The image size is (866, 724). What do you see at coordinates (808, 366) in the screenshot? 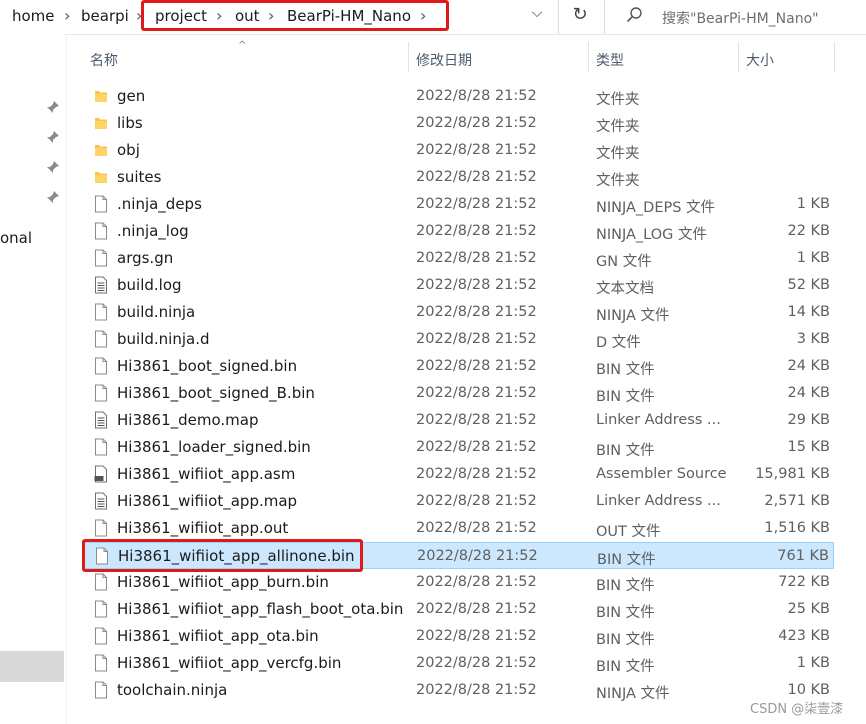
I see `file-size: 24 KB` at bounding box center [808, 366].